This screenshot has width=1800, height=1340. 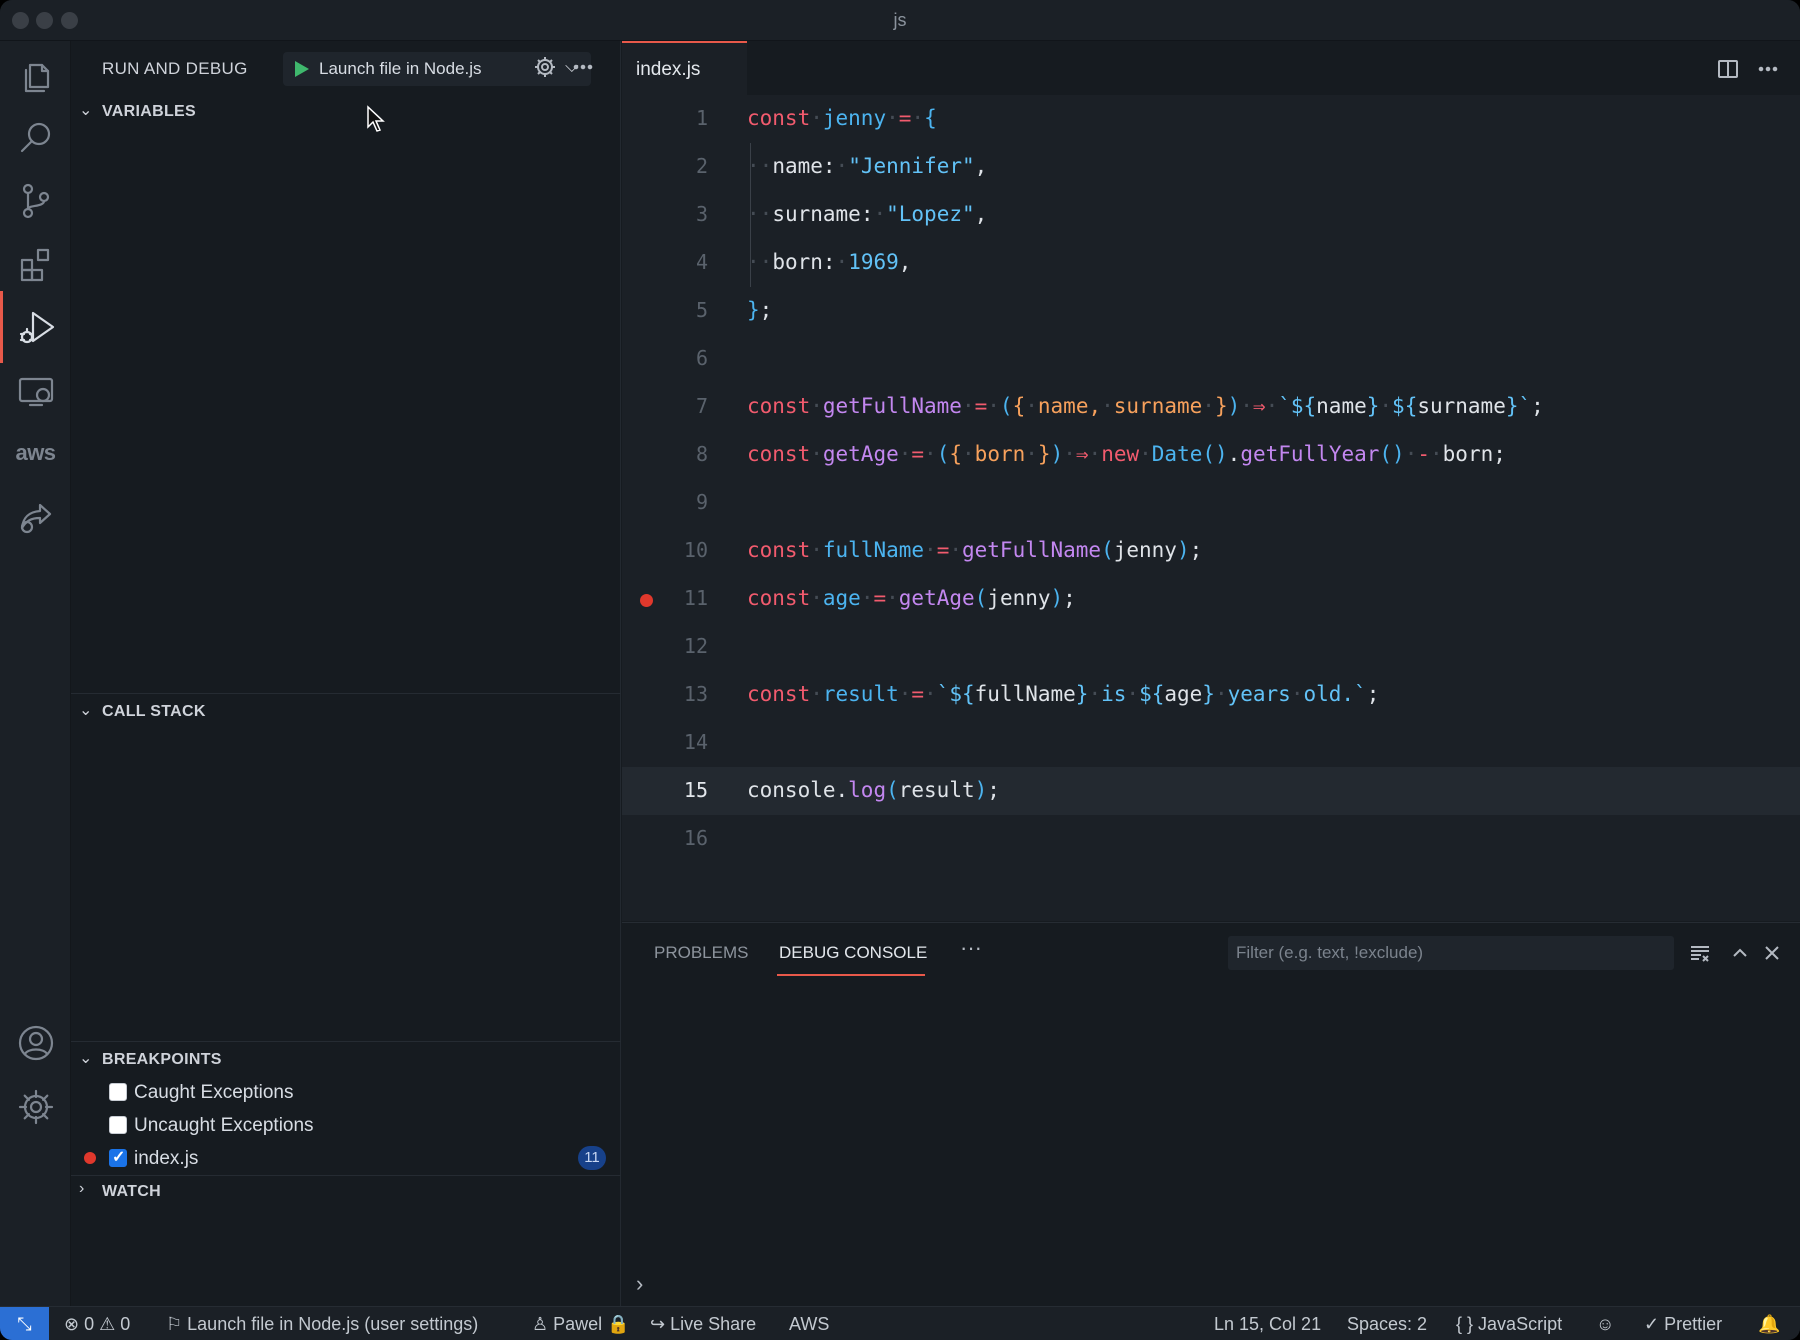 I want to click on code-line: 14, so click(x=1211, y=743).